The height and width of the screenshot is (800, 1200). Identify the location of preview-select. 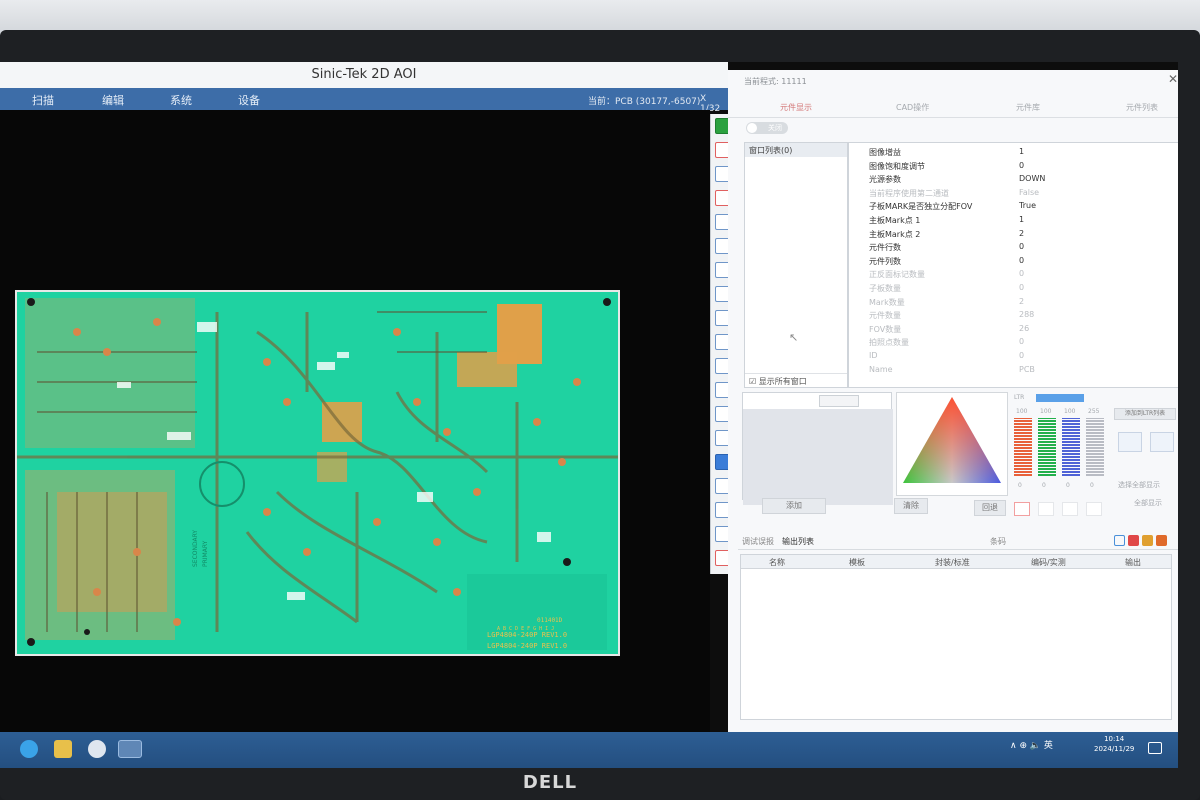
(839, 401).